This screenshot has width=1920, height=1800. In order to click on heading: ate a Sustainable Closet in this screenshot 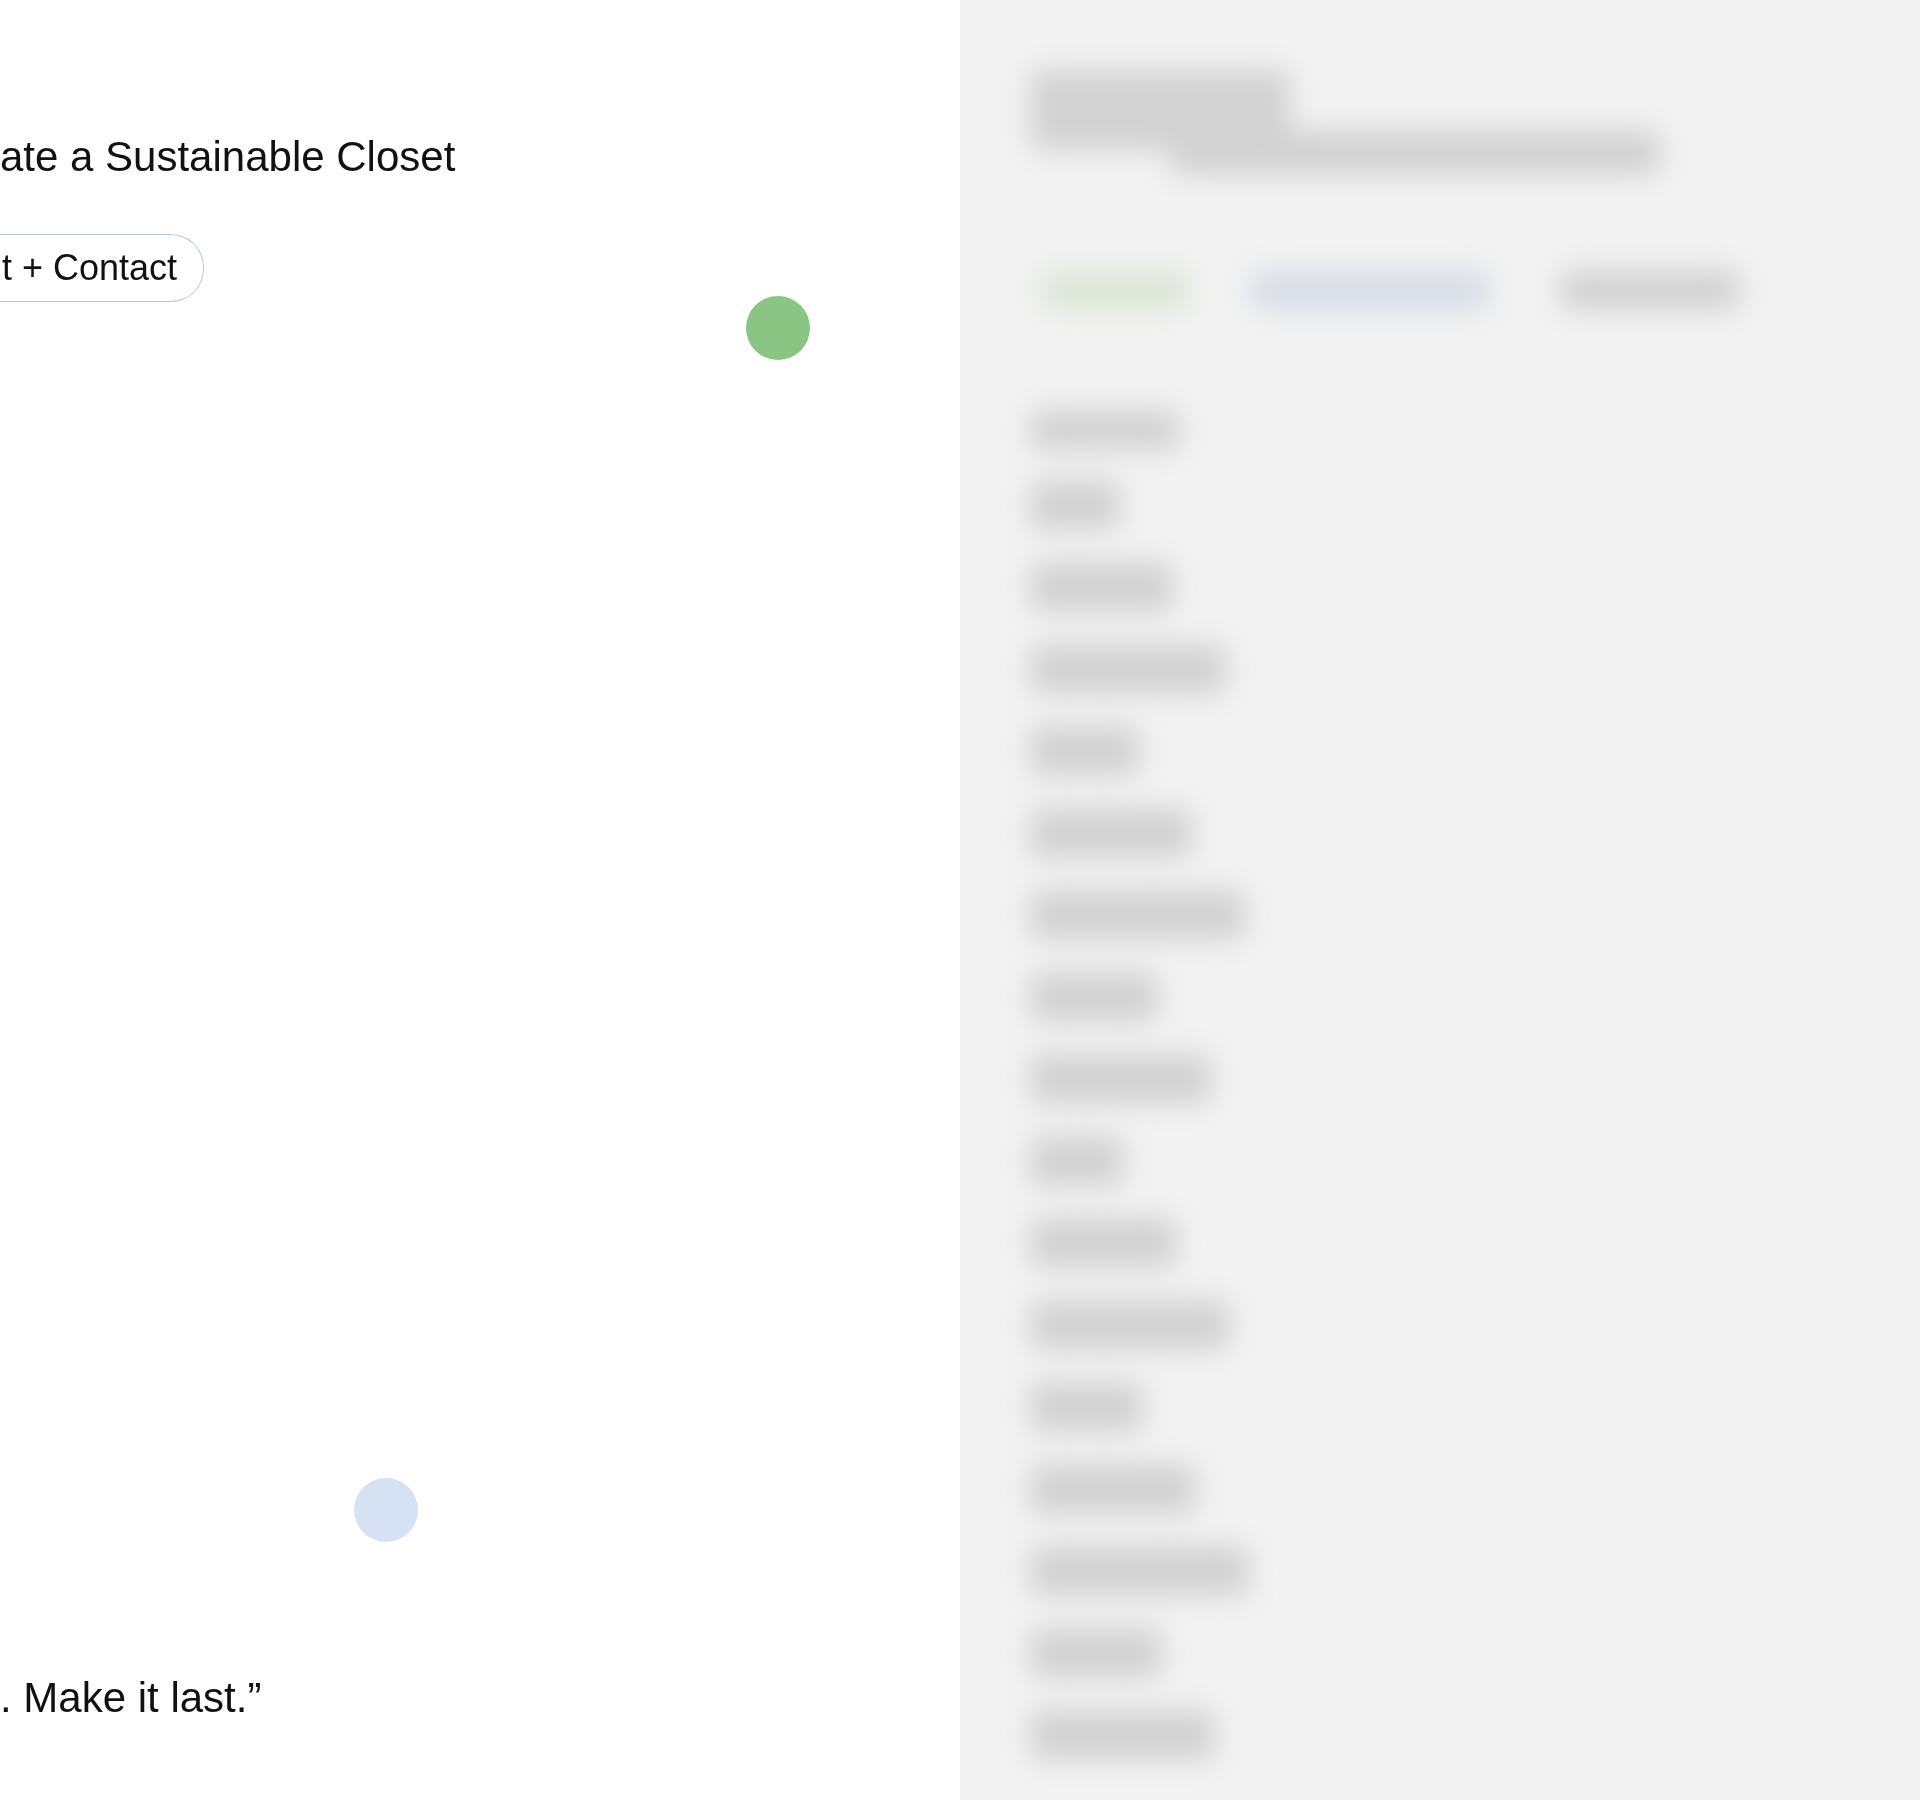, I will do `click(228, 157)`.